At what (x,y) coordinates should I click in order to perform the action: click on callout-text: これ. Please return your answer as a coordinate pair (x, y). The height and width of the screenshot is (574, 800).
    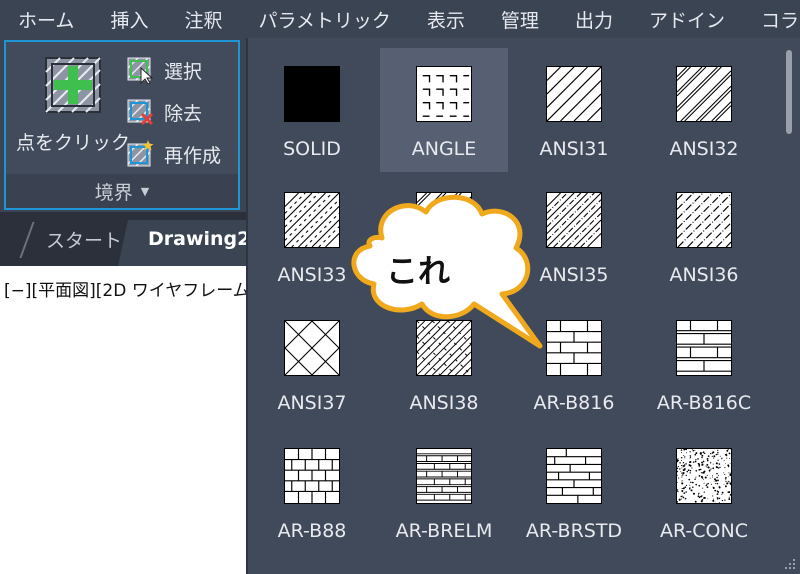
    Looking at the image, I should click on (418, 271).